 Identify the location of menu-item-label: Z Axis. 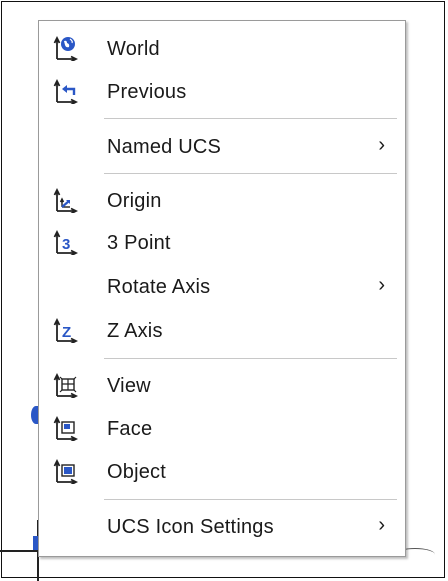
(135, 331).